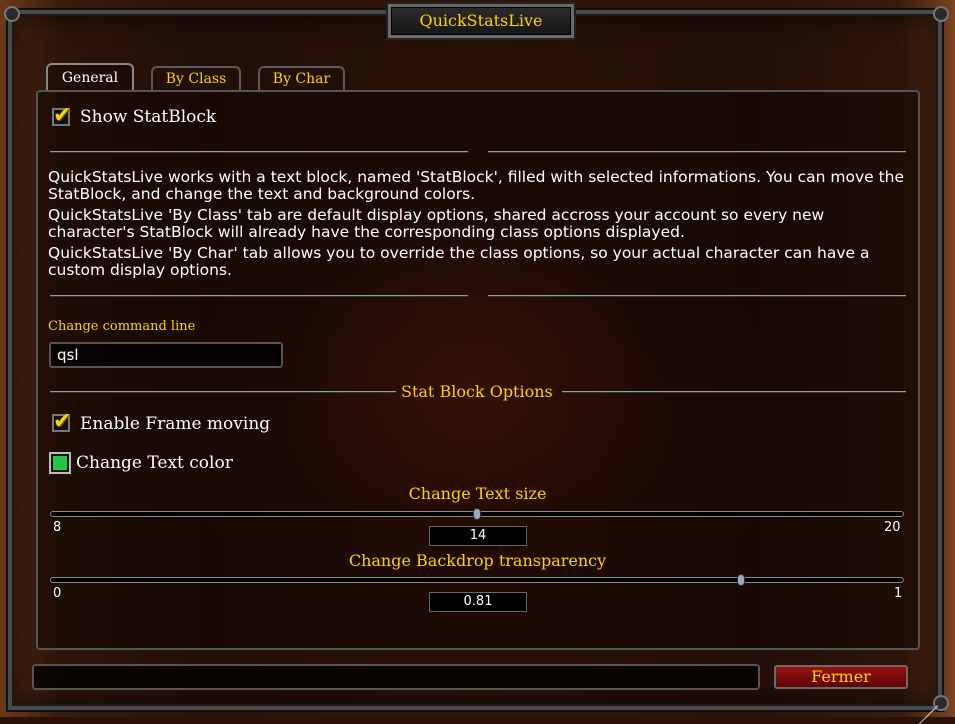  I want to click on enable-frame-moving-checkbox: ✔, so click(61, 421).